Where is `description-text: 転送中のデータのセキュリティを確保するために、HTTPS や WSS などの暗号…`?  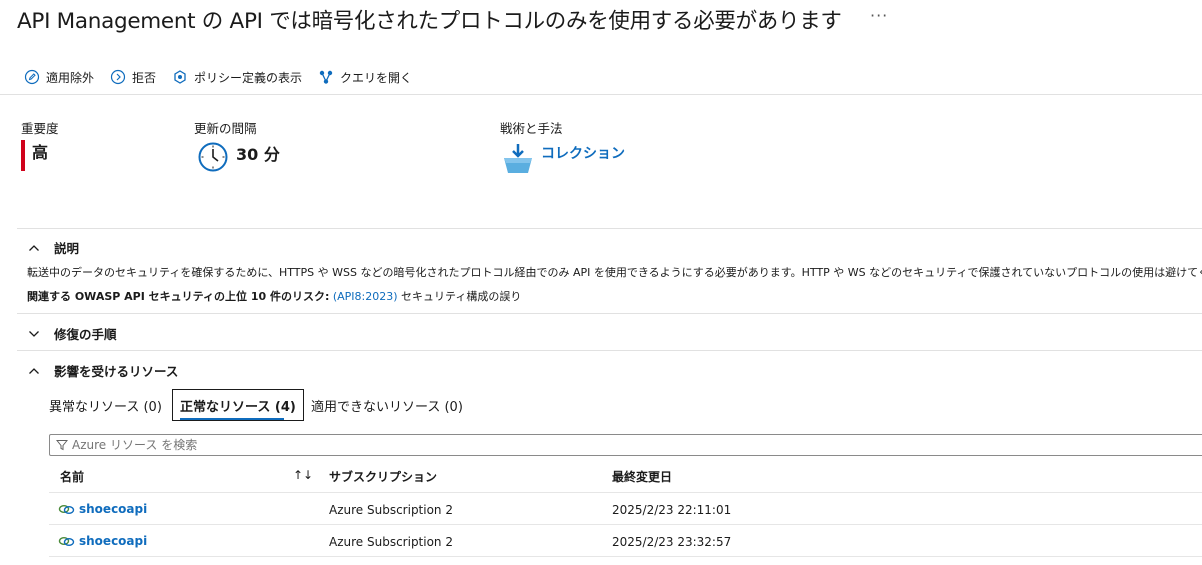
description-text: 転送中のデータのセキュリティを確保するために、HTTPS や WSS などの暗号… is located at coordinates (614, 272).